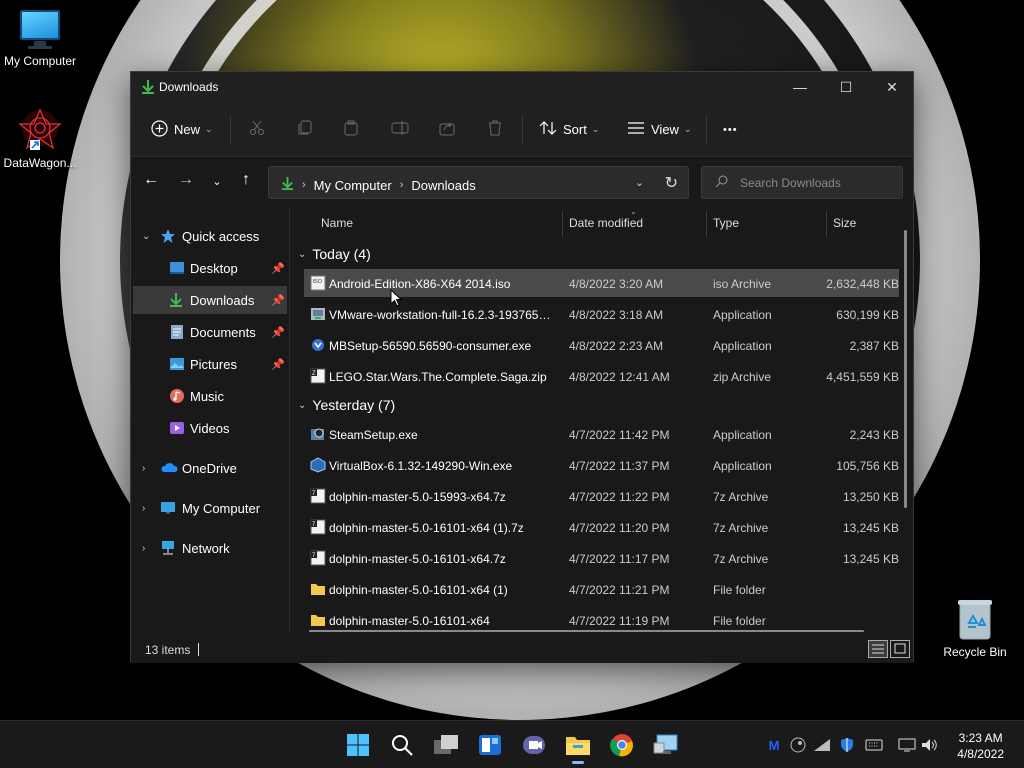 This screenshot has width=1024, height=768. I want to click on task-view-icon, so click(446, 745).